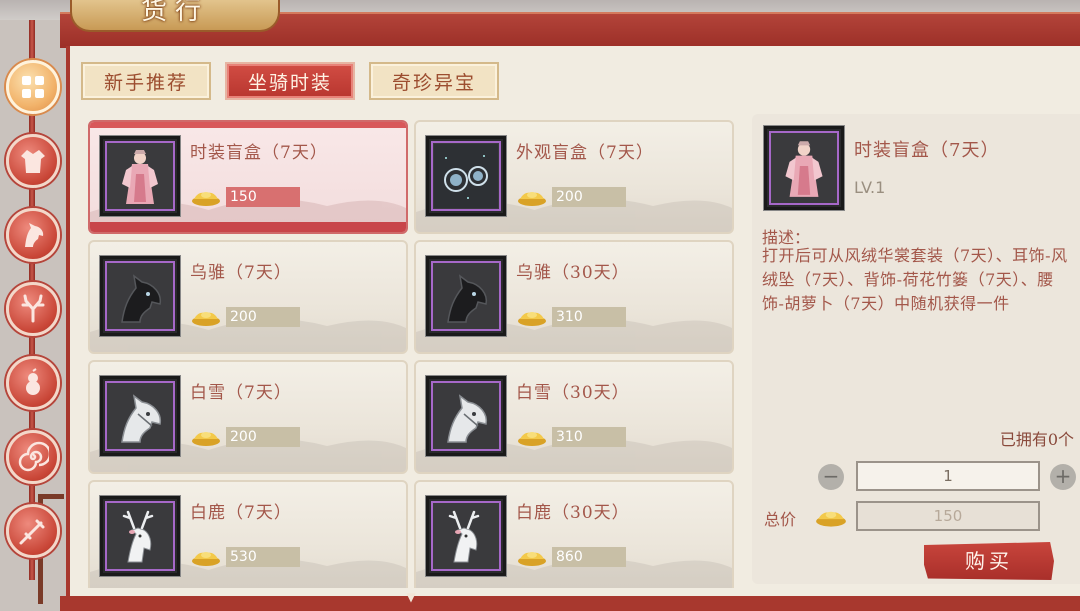 The image size is (1080, 611). I want to click on quantity-minus-button: −, so click(831, 477).